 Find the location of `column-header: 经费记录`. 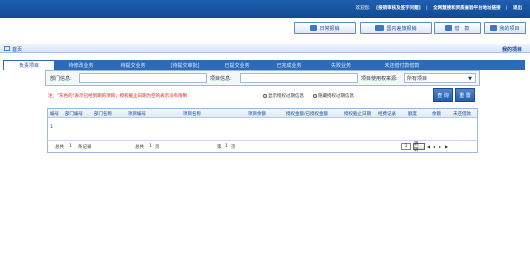

column-header: 经费记录 is located at coordinates (387, 114).